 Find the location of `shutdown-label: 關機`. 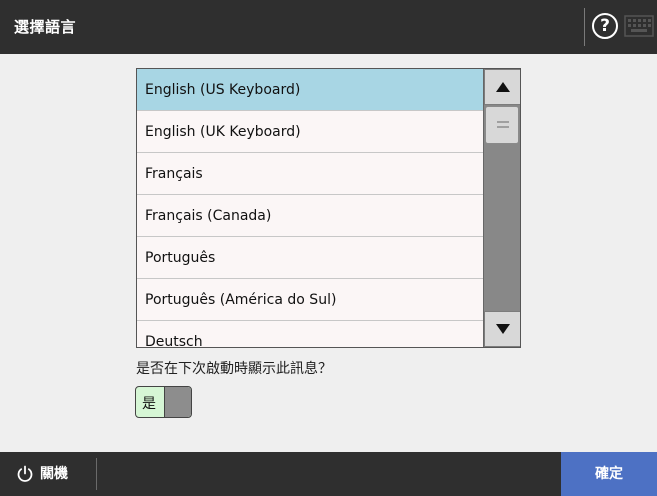

shutdown-label: 關機 is located at coordinates (54, 474).